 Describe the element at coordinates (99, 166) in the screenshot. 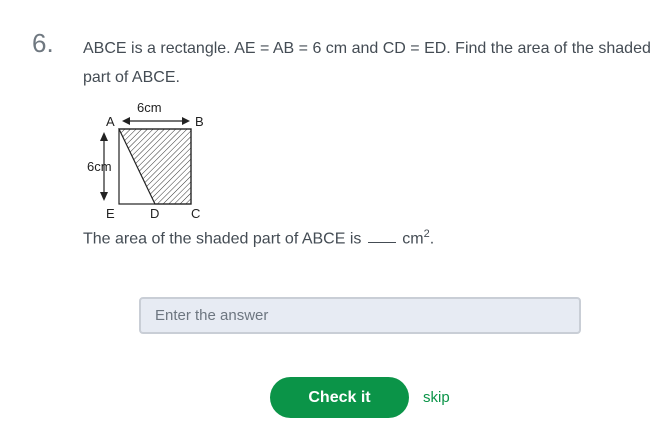

I see `label-side-measure: 6cm` at that location.